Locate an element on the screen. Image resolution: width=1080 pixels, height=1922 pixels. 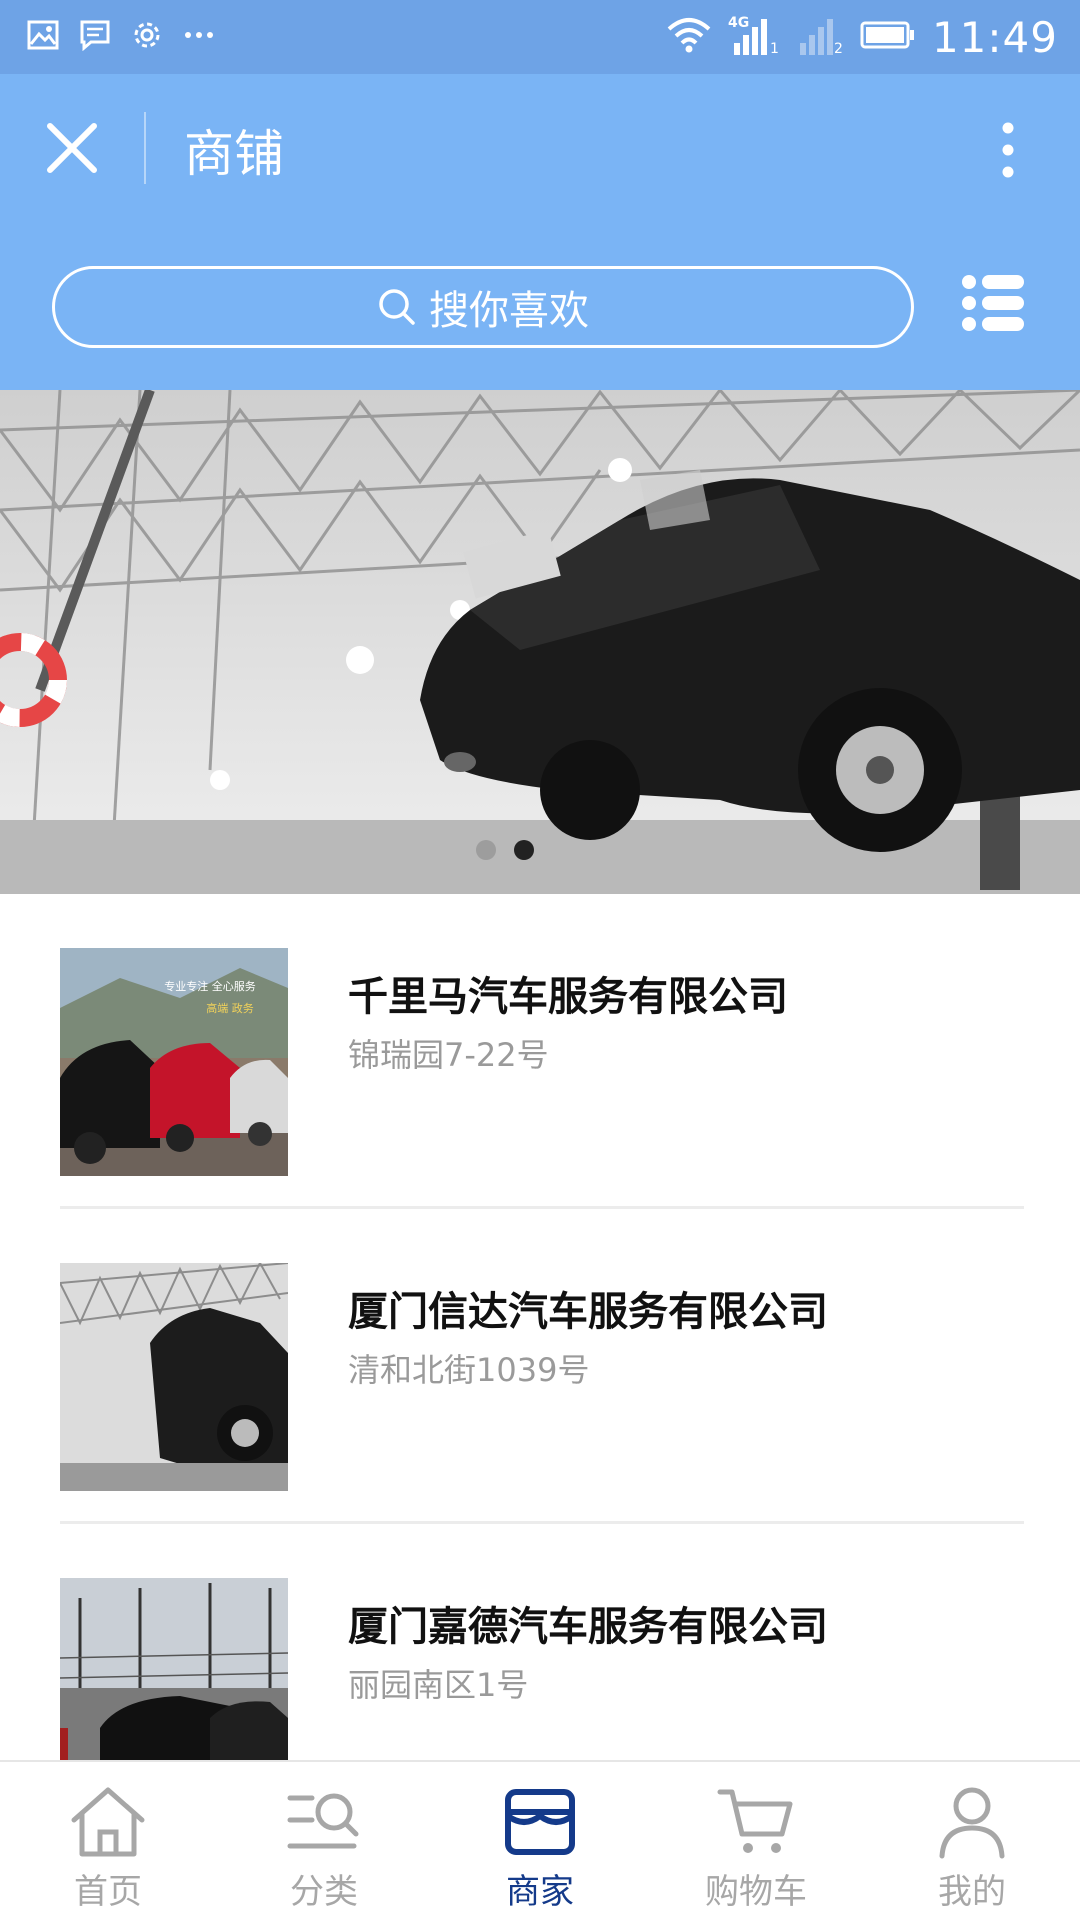
carousel-dot-active is located at coordinates (524, 850).